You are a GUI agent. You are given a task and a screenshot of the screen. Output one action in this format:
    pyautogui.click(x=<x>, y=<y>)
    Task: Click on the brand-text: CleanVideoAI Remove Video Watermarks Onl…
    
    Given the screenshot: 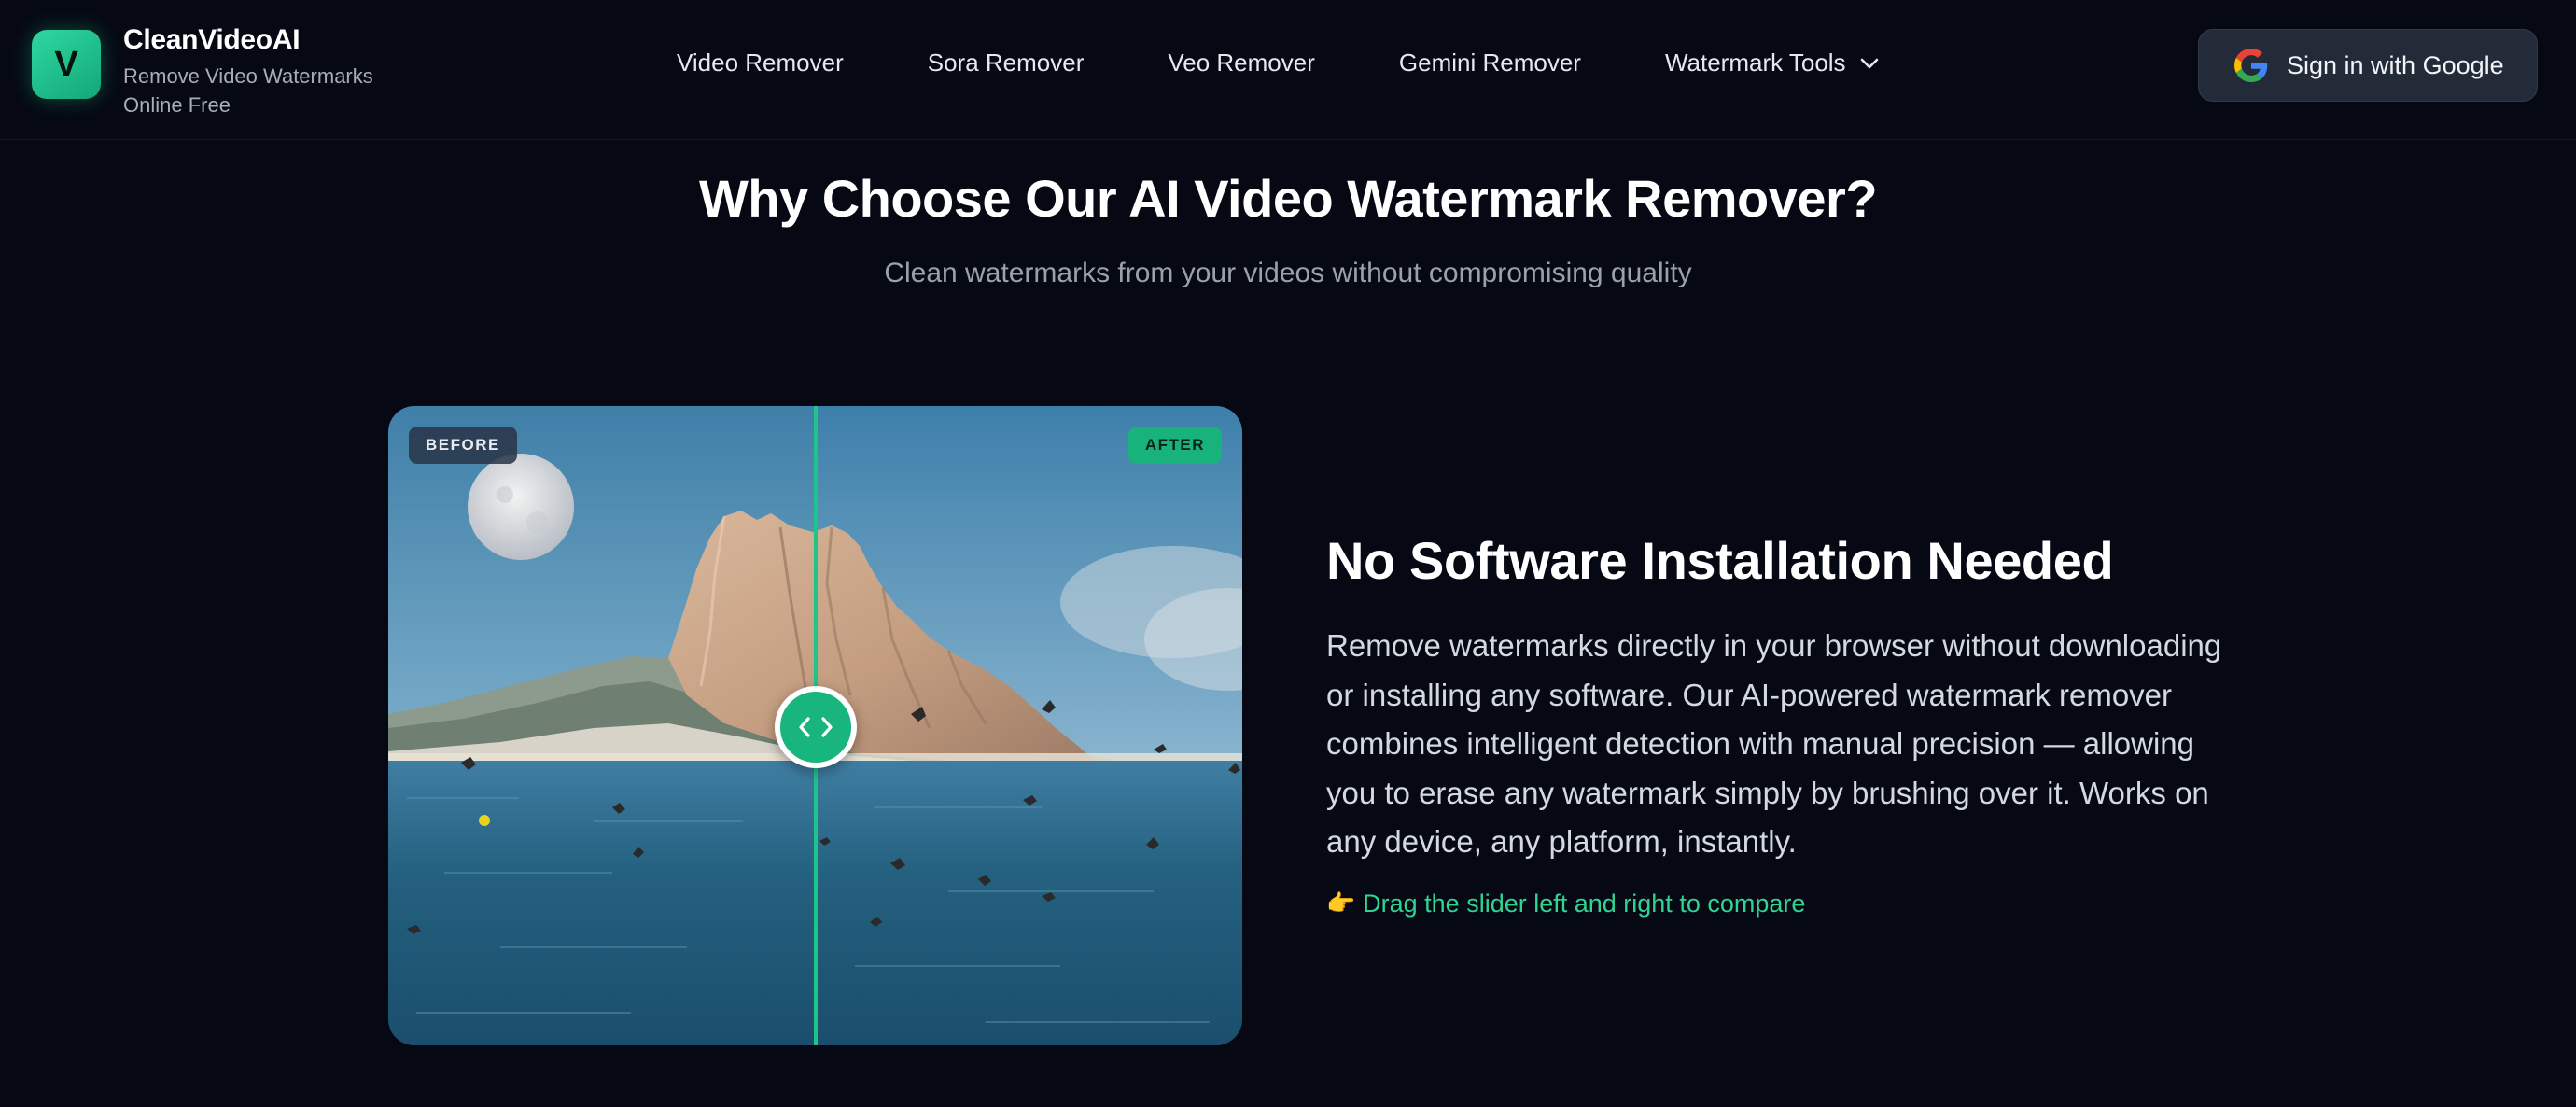 What is the action you would take?
    pyautogui.click(x=258, y=71)
    